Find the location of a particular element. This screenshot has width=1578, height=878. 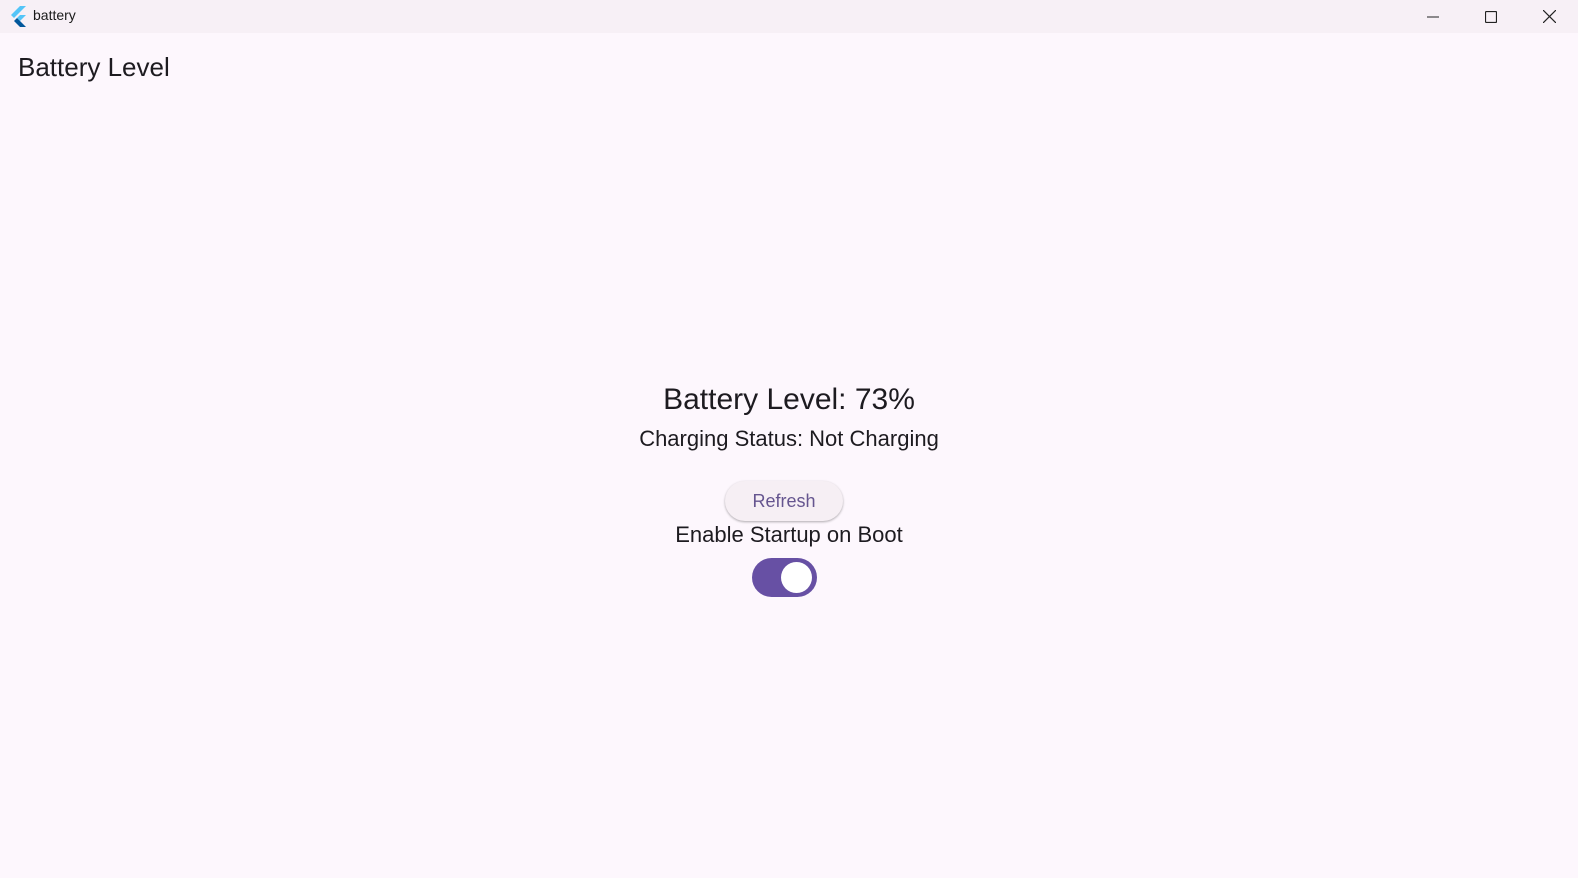

refresh-button: Refresh is located at coordinates (784, 501).